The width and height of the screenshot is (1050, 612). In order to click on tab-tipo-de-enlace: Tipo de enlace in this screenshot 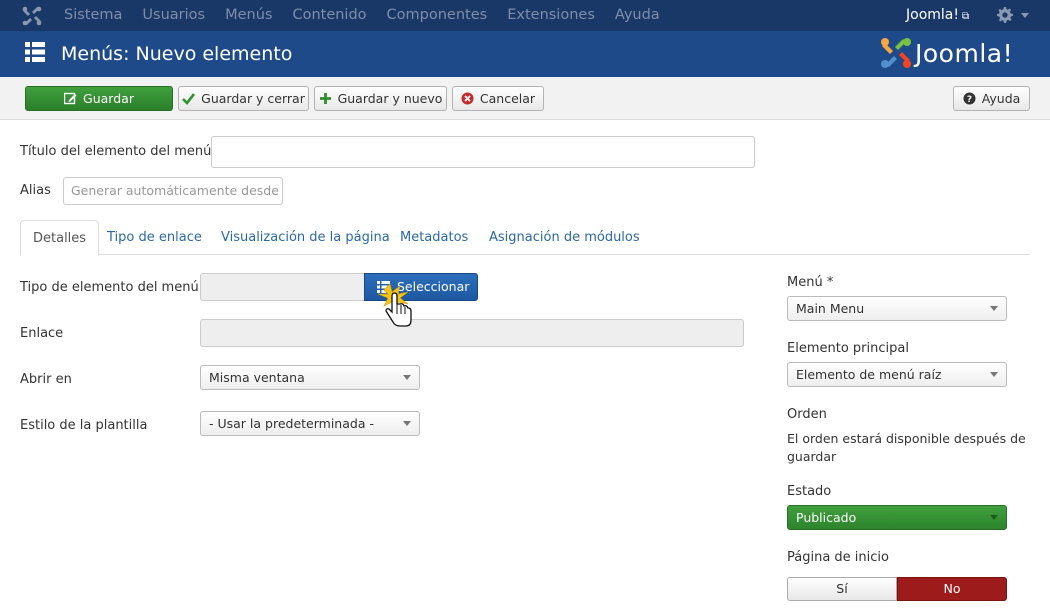, I will do `click(154, 238)`.